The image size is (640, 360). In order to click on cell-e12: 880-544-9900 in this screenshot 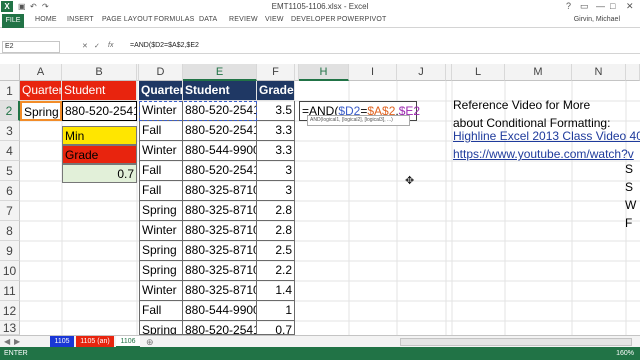, I will do `click(220, 311)`.